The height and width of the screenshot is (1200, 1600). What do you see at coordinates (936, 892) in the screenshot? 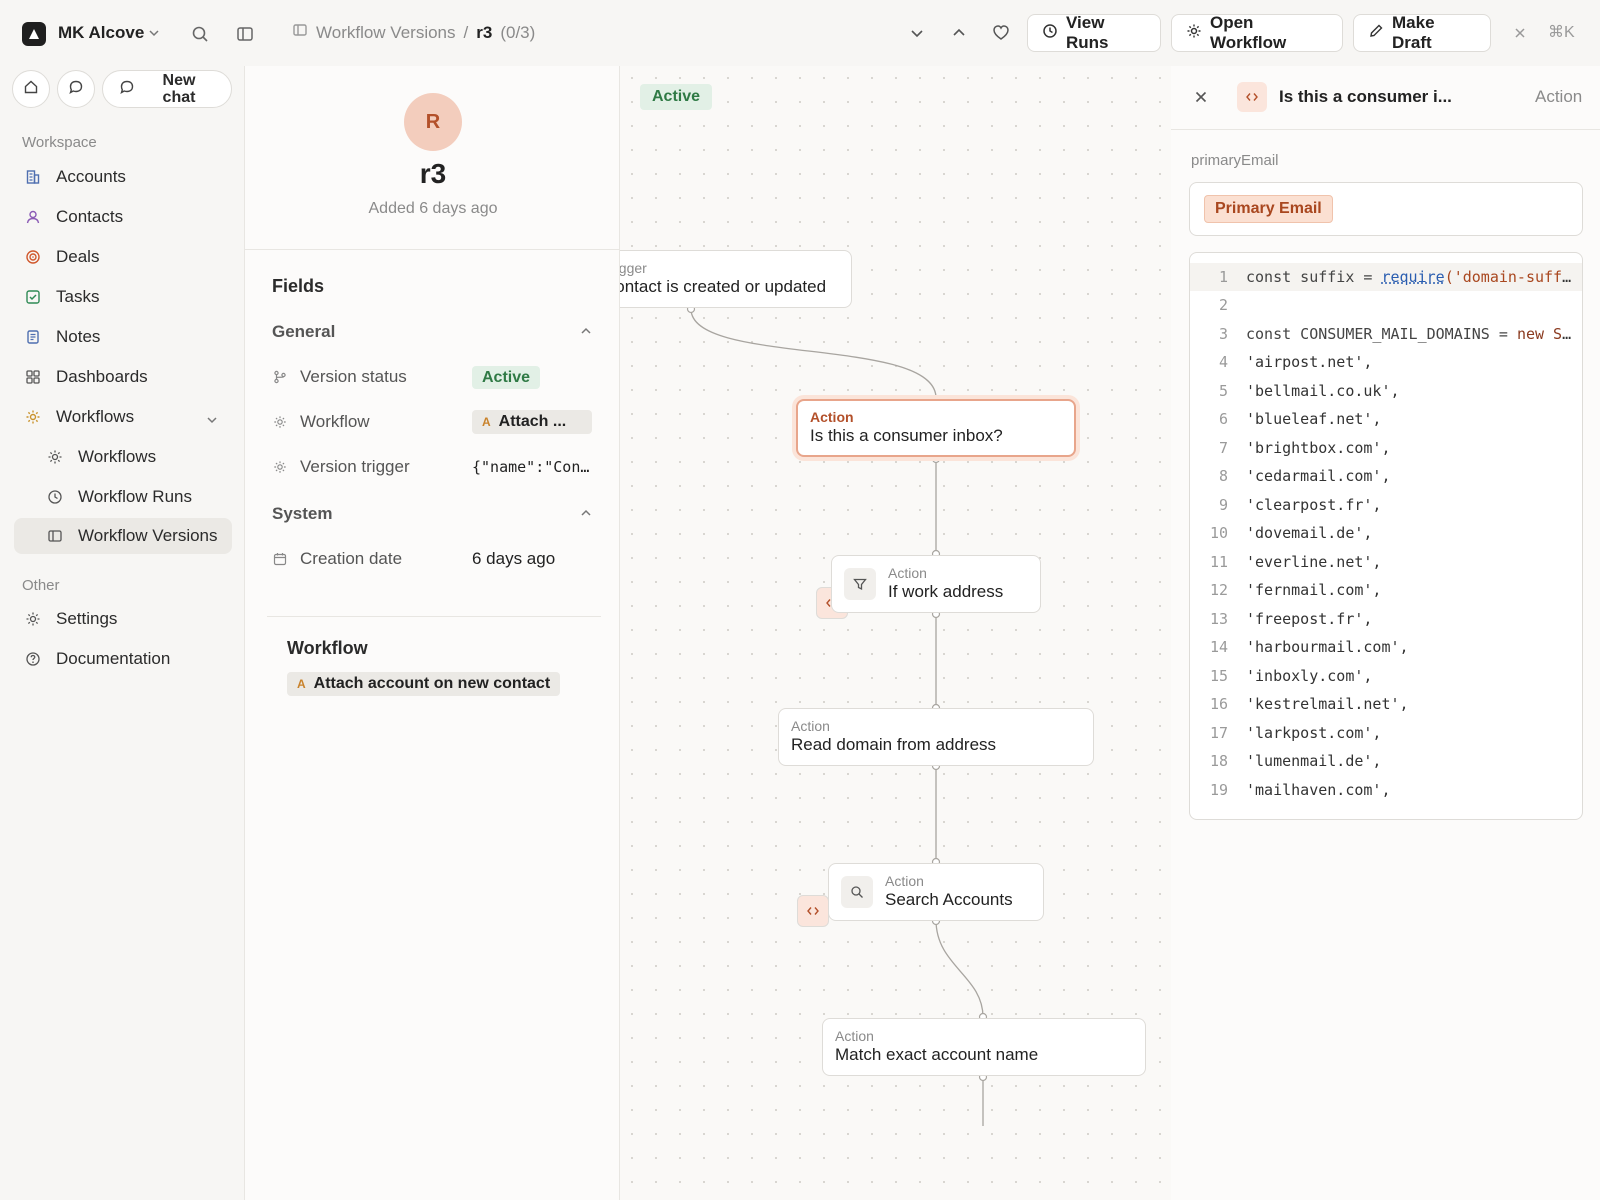
I see `workflow-node-search-accounts: Action Search Accounts` at bounding box center [936, 892].